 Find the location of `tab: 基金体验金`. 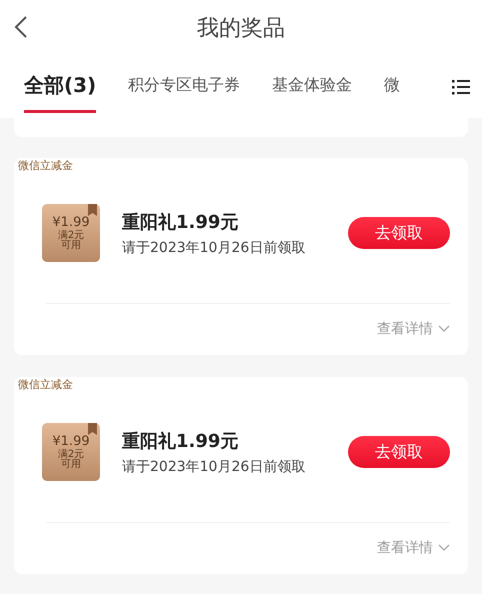

tab: 基金体验金 is located at coordinates (312, 86).